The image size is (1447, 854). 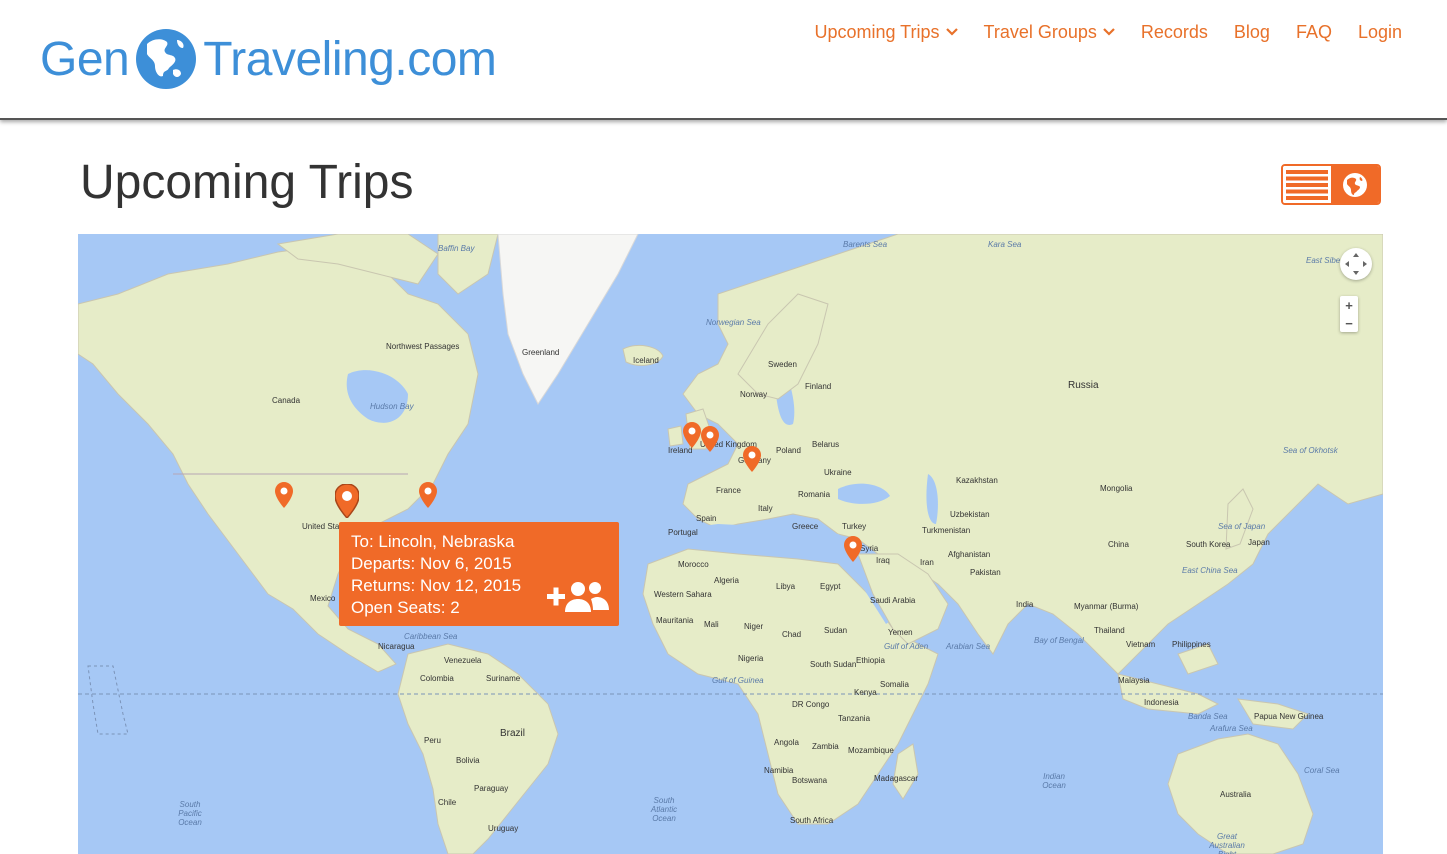 I want to click on trip-departs: Departs: Nov 6, 2015, so click(x=431, y=563).